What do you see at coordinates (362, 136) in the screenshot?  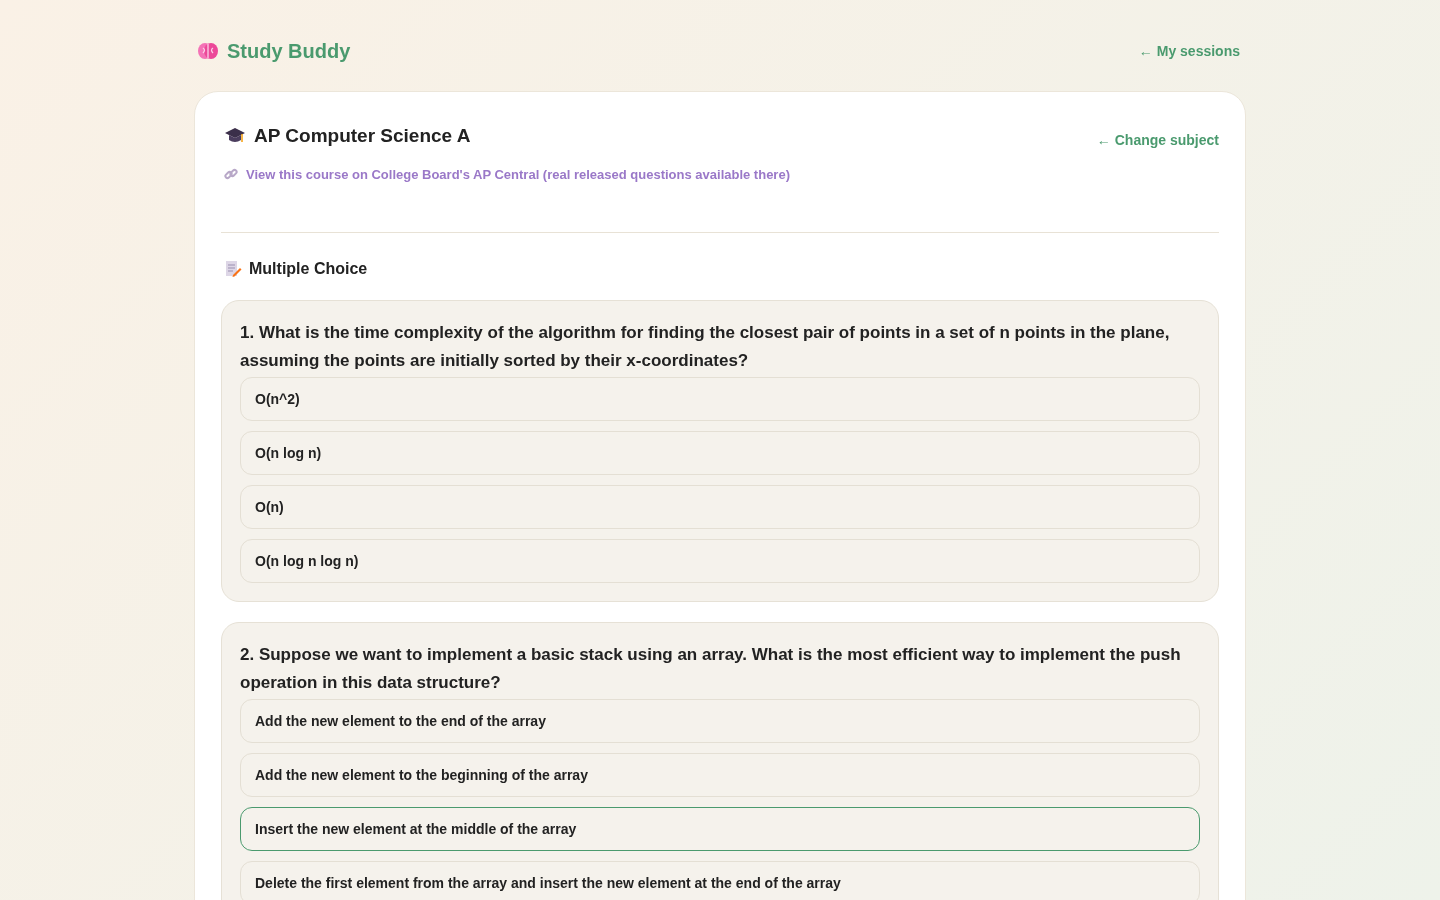 I see `course-title: AP Computer Science A` at bounding box center [362, 136].